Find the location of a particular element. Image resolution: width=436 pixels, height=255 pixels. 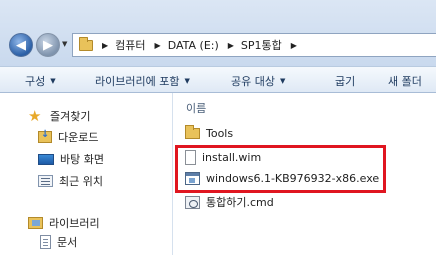

back-button: ◀ is located at coordinates (21, 45).